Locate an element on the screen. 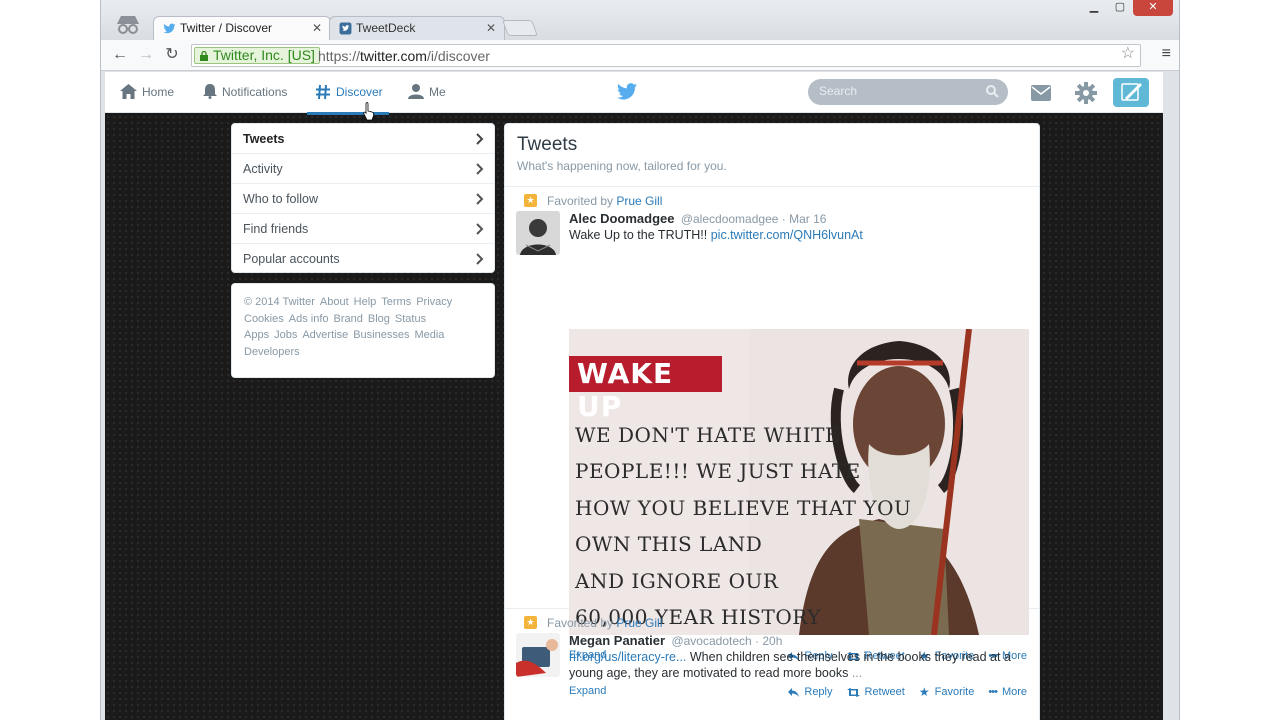  nav-discover-label: Discover is located at coordinates (359, 92).